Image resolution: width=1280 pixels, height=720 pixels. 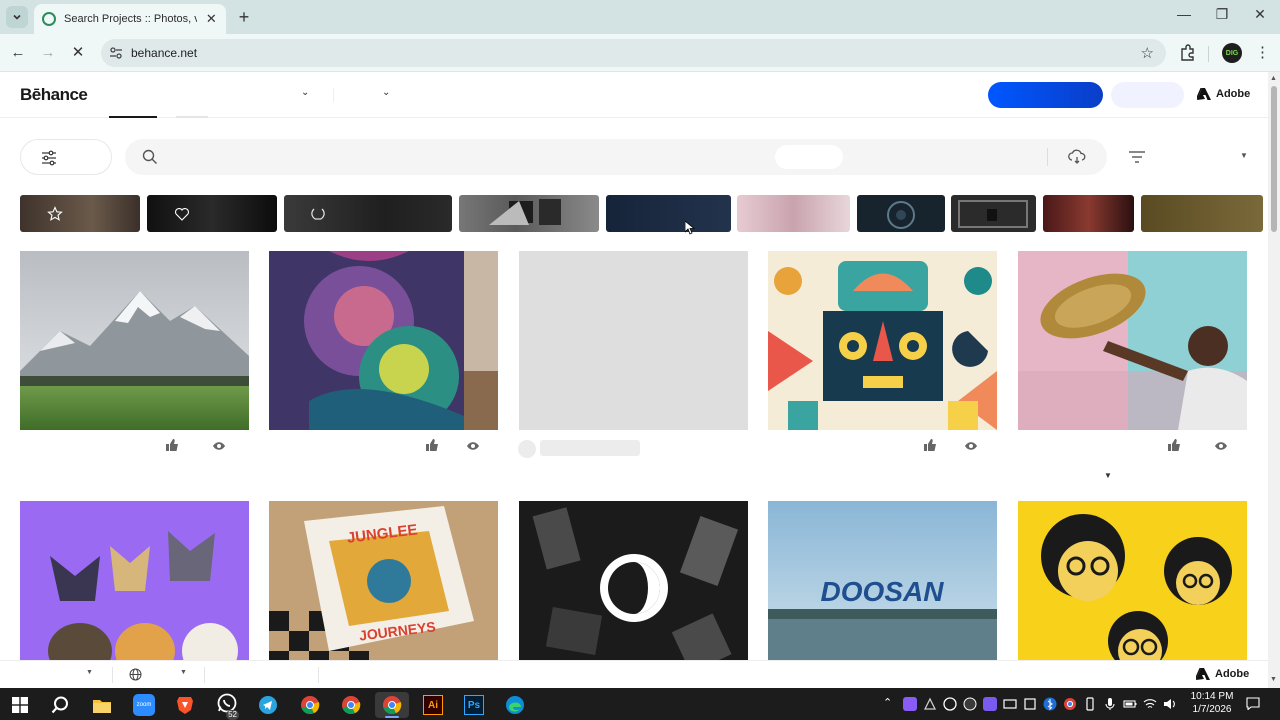 What do you see at coordinates (1222, 14) in the screenshot?
I see `maximize-icon: ❐` at bounding box center [1222, 14].